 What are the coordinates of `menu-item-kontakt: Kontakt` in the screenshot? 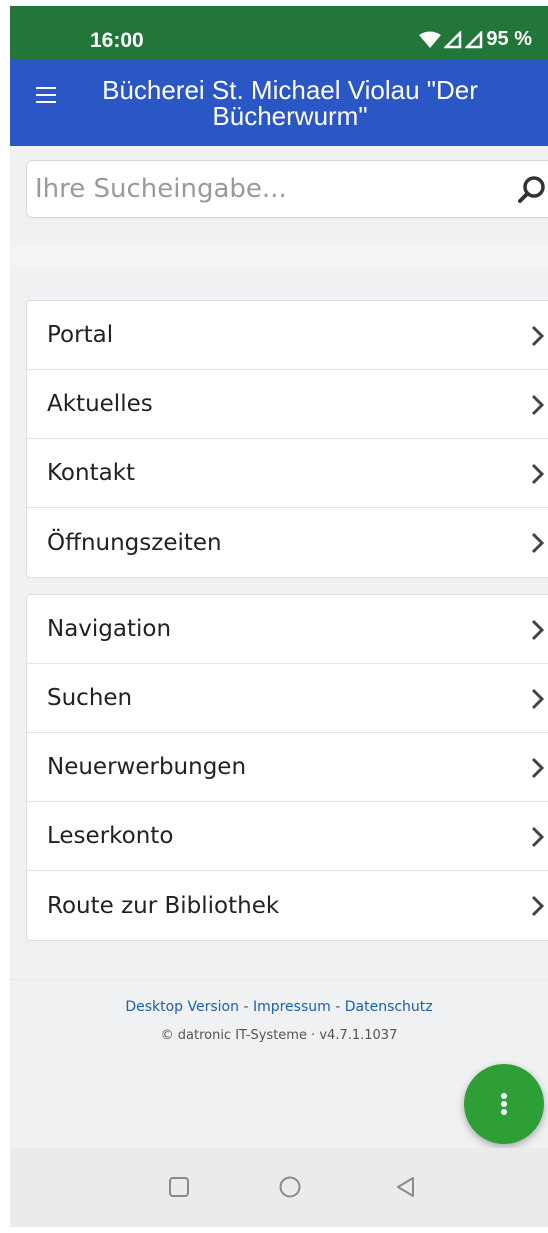 It's located at (287, 473).